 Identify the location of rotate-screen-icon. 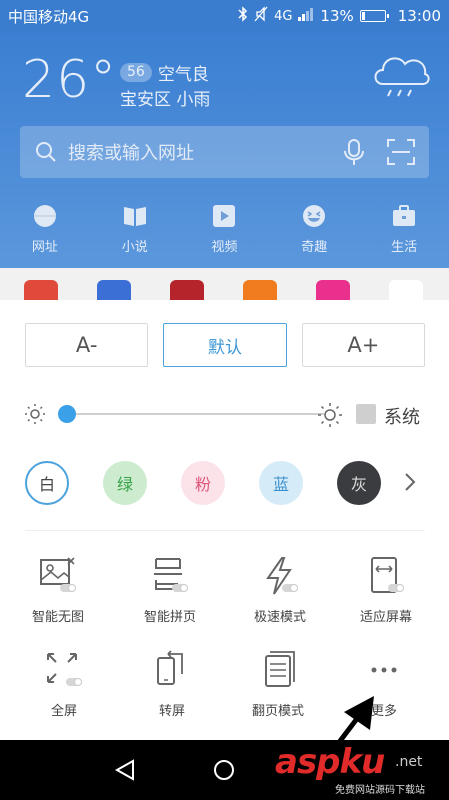
(170, 667).